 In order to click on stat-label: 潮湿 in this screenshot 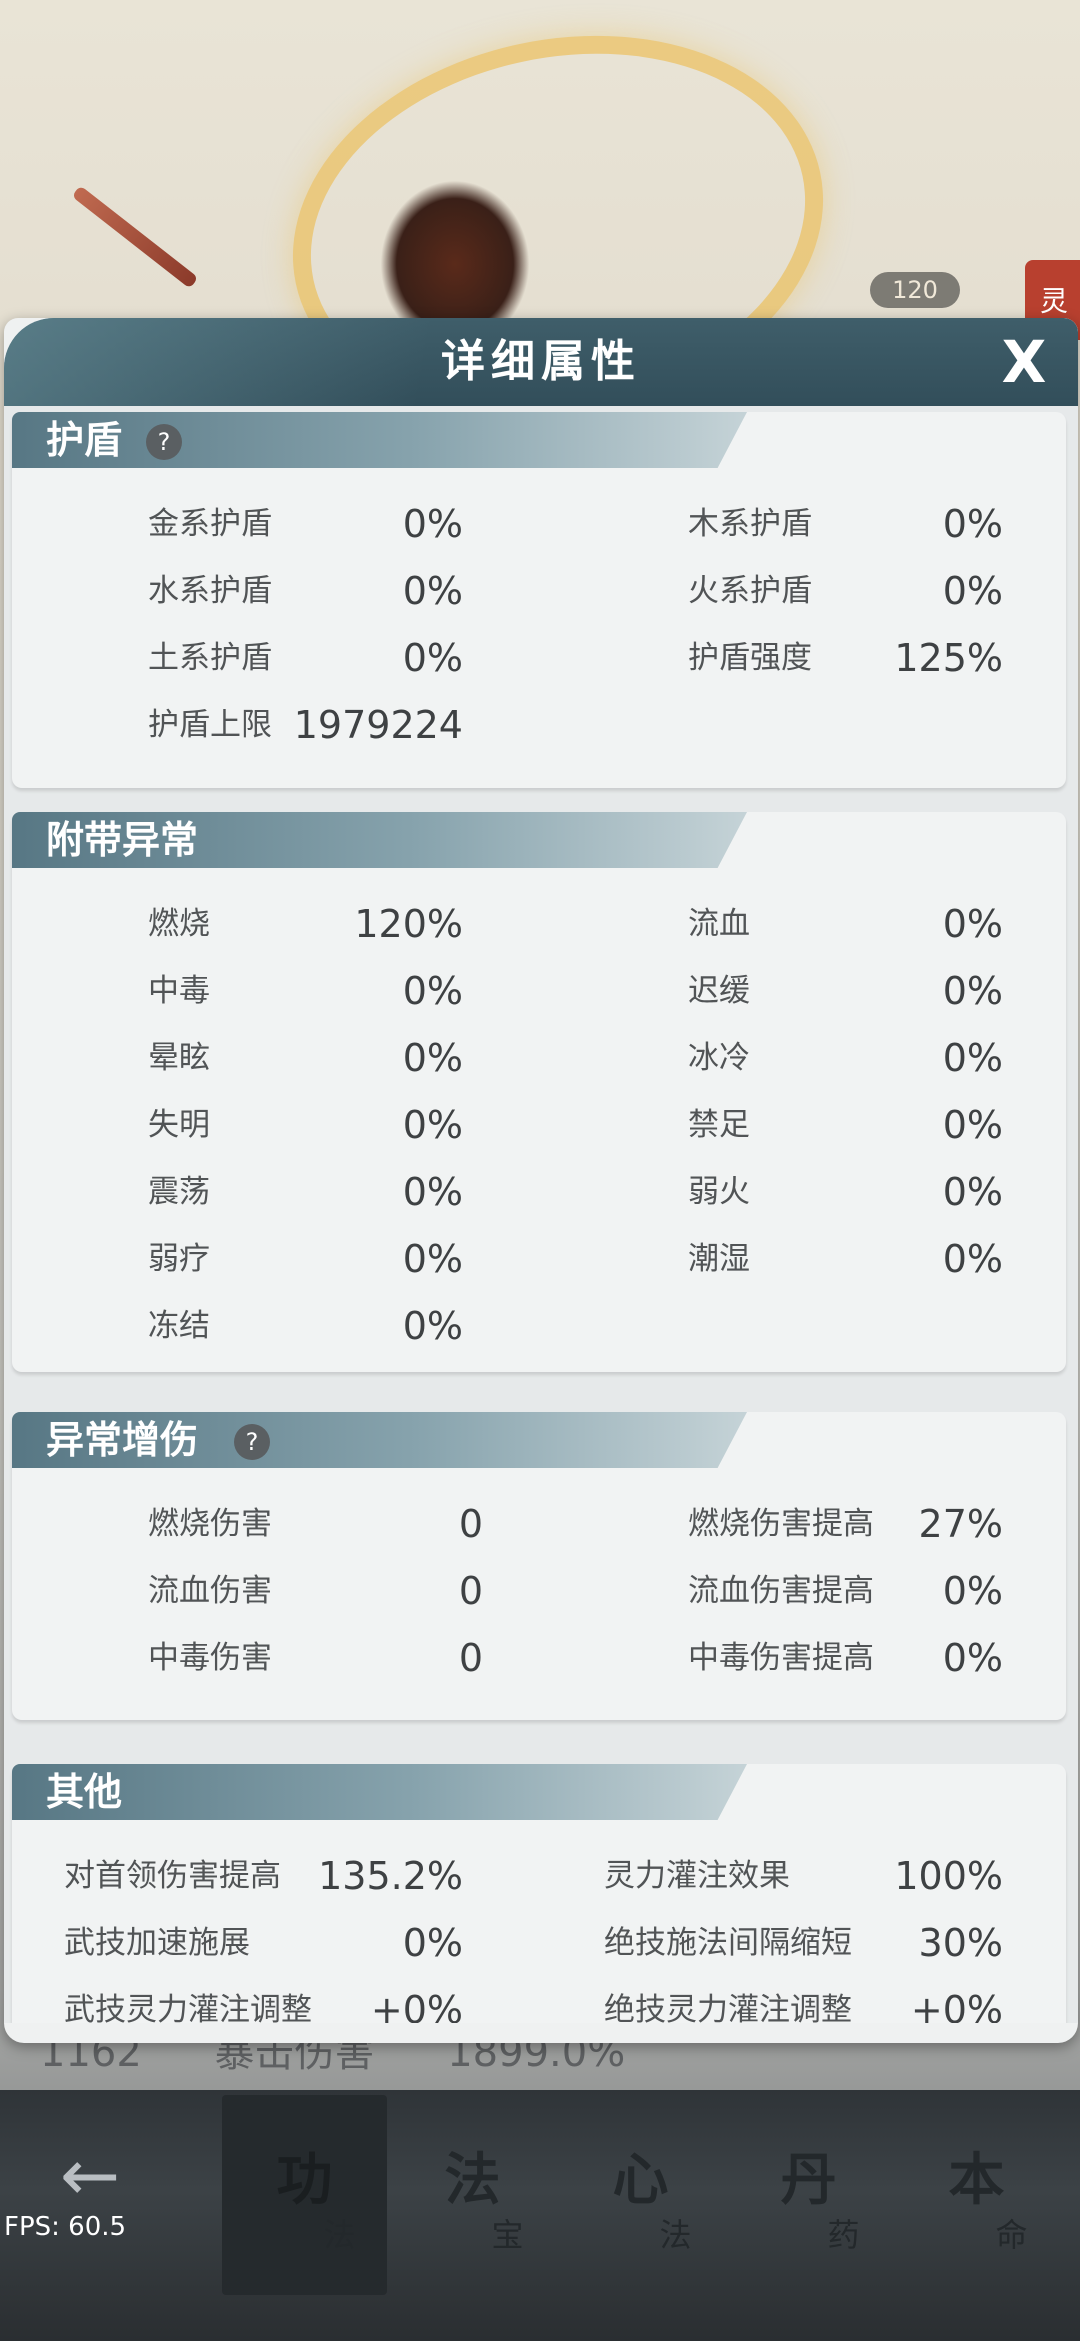, I will do `click(719, 1259)`.